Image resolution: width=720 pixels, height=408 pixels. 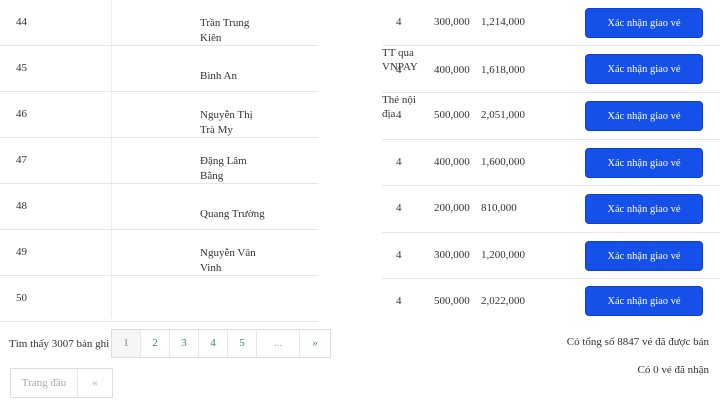 I want to click on payment-method: Thẻ nội địa, so click(x=399, y=107).